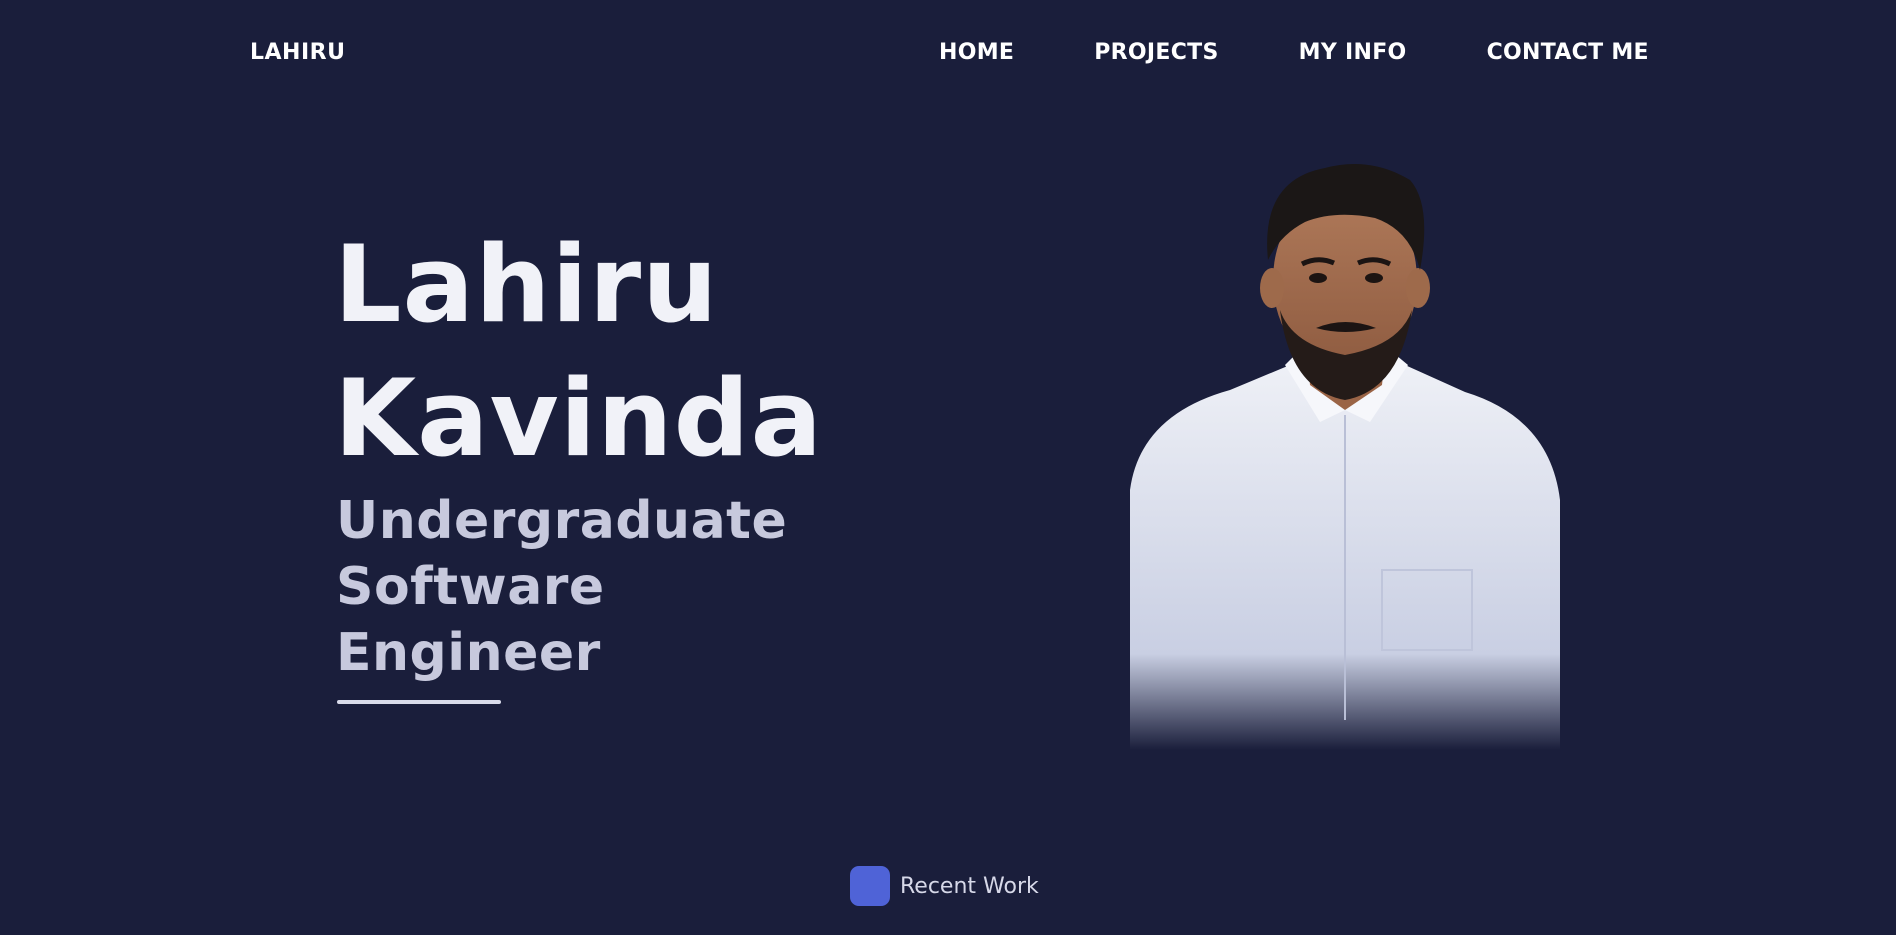 This screenshot has height=935, width=1896. What do you see at coordinates (297, 52) in the screenshot?
I see `site-logo: LAHIRU` at bounding box center [297, 52].